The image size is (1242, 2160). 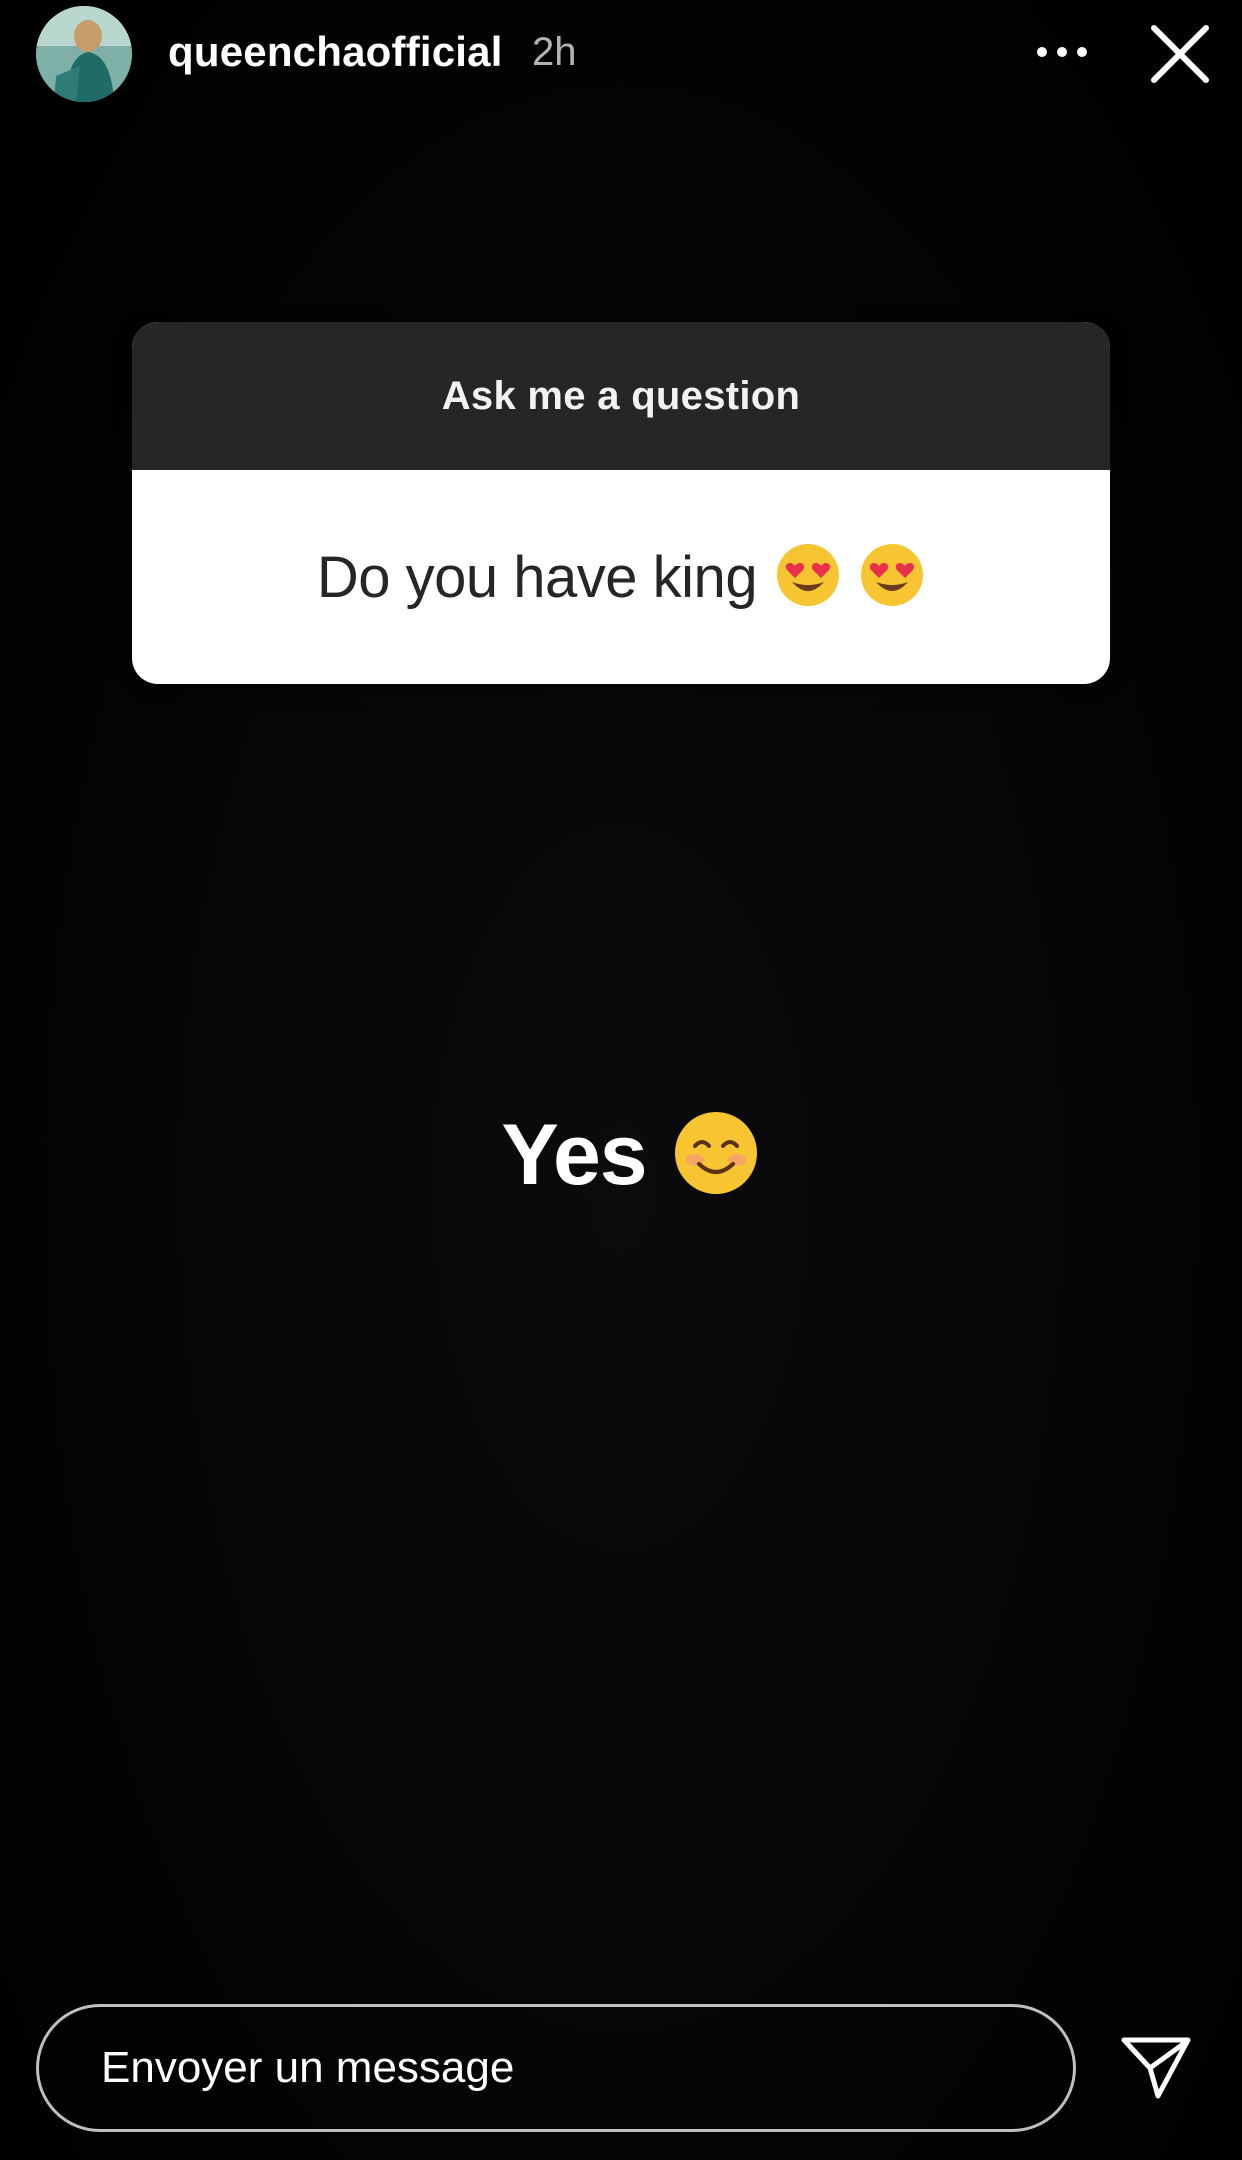 I want to click on question-sticker: Ask me a question Do you have king, so click(x=621, y=503).